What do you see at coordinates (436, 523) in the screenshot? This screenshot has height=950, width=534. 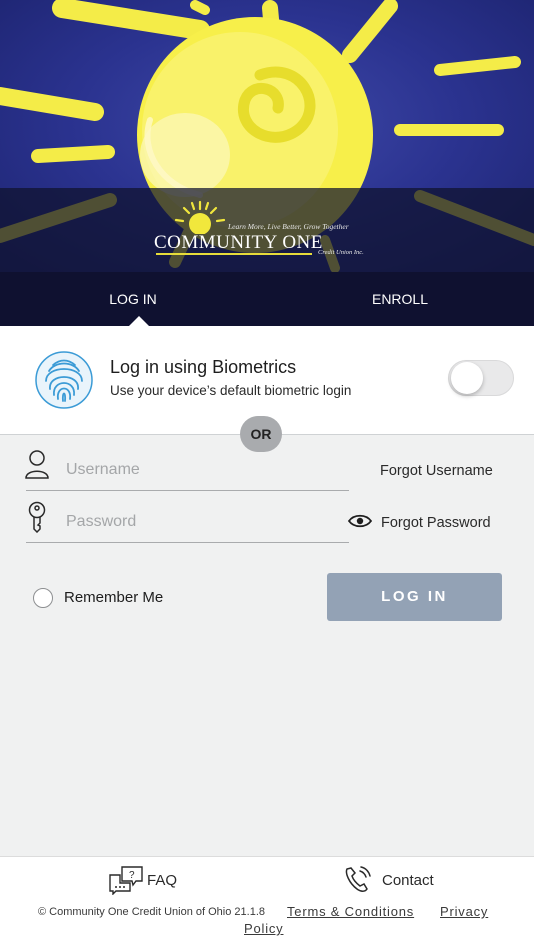 I see `forgot-password-link: Forgot Password` at bounding box center [436, 523].